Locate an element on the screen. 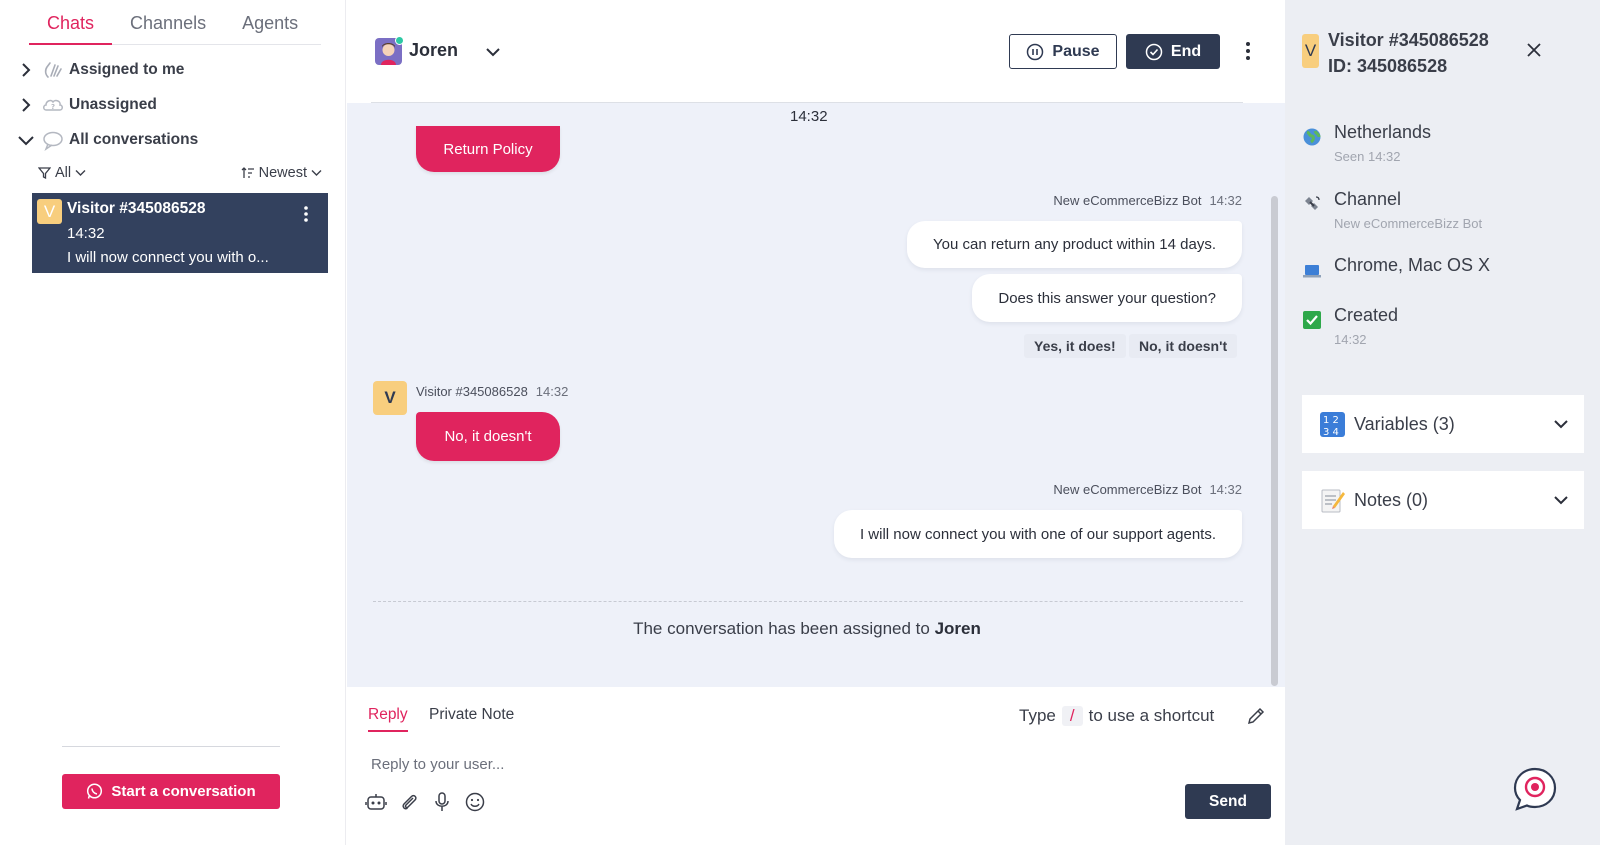  created-label: Created is located at coordinates (1366, 315).